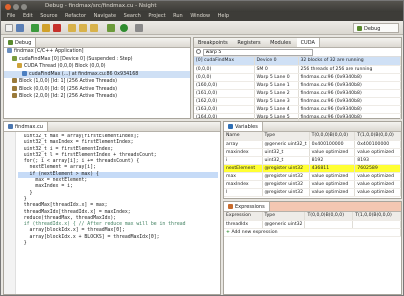 Image resolution: width=404 pixels, height=296 pixels. I want to click on run-icon, so click(124, 28).